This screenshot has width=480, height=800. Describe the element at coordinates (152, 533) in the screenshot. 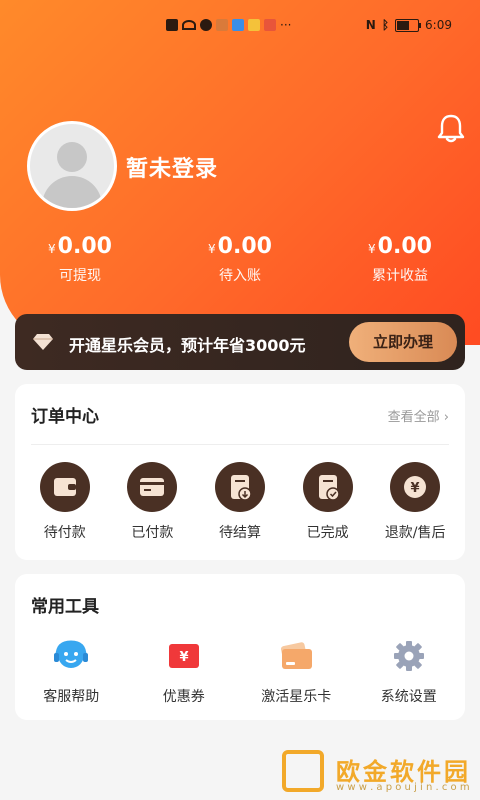

I see `order-label: 已付款` at that location.